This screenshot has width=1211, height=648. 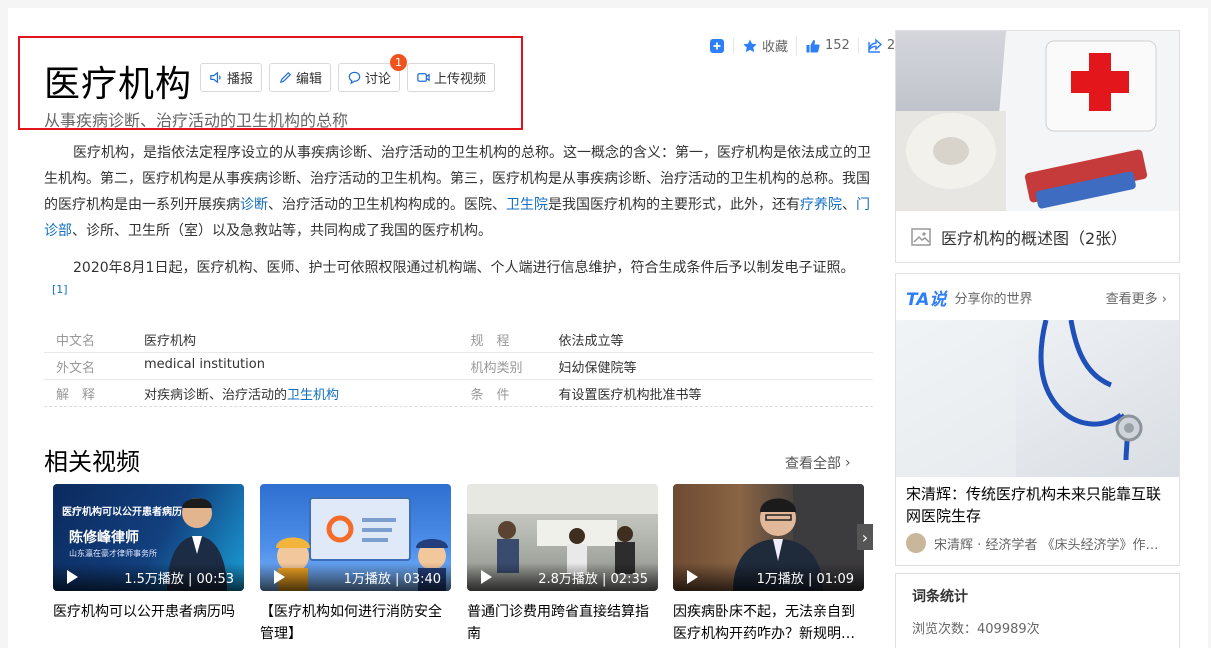 I want to click on like-button: 152, so click(x=828, y=45).